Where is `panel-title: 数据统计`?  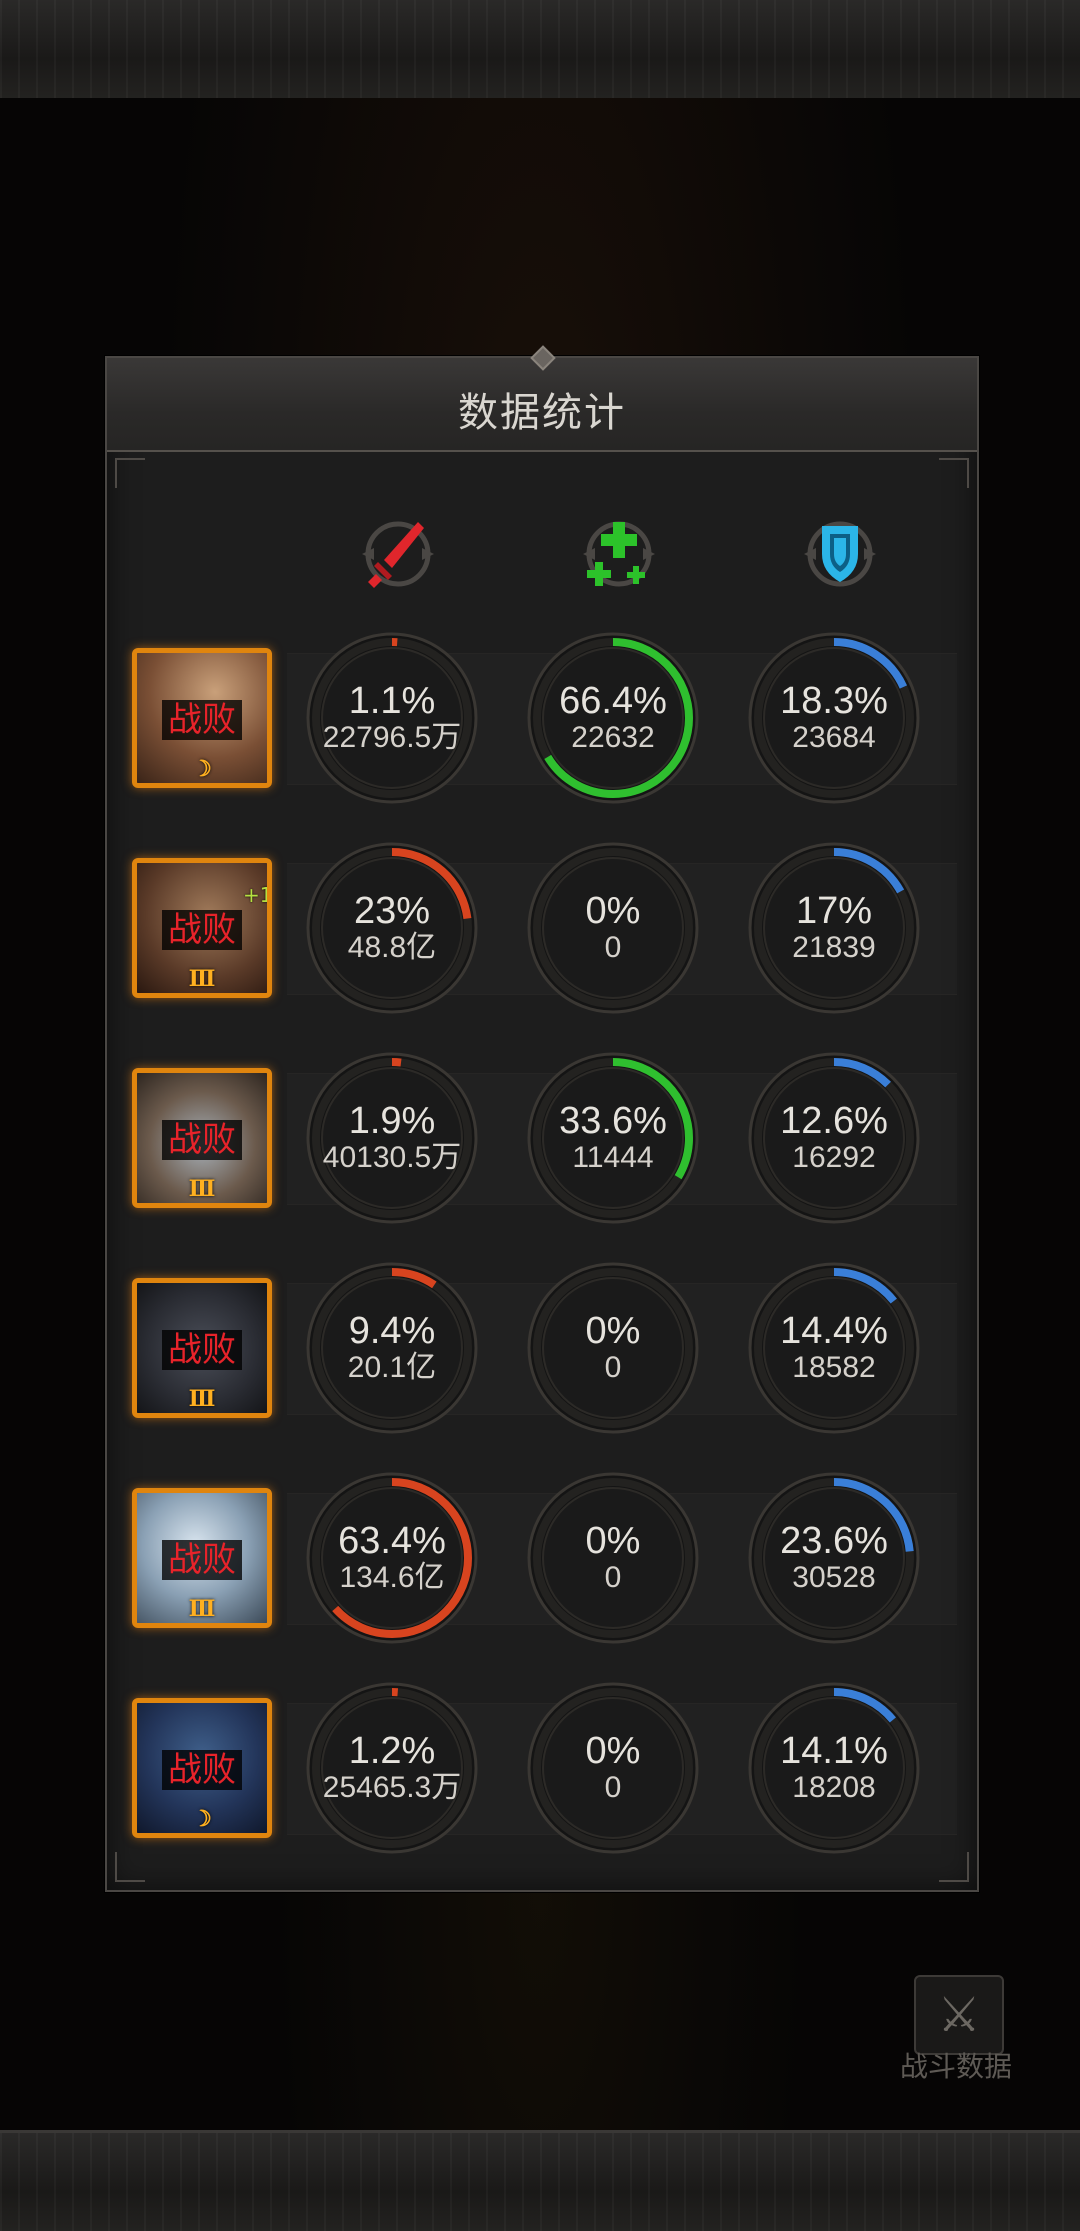
panel-title: 数据统计 is located at coordinates (542, 413).